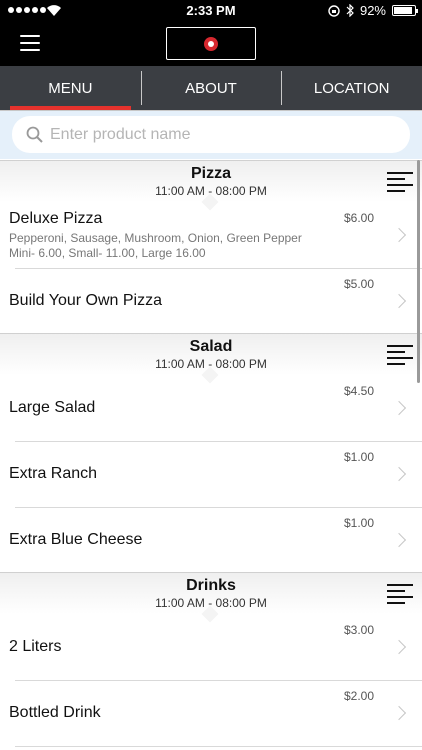  I want to click on row-divider, so click(218, 746).